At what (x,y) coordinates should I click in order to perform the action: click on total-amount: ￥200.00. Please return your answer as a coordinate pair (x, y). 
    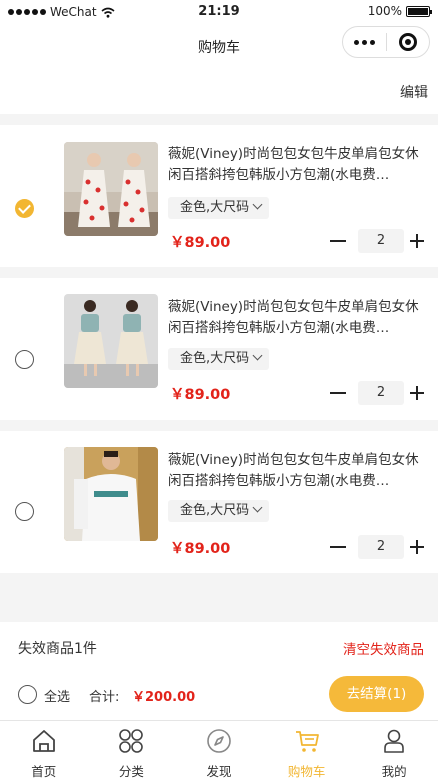
    Looking at the image, I should click on (164, 697).